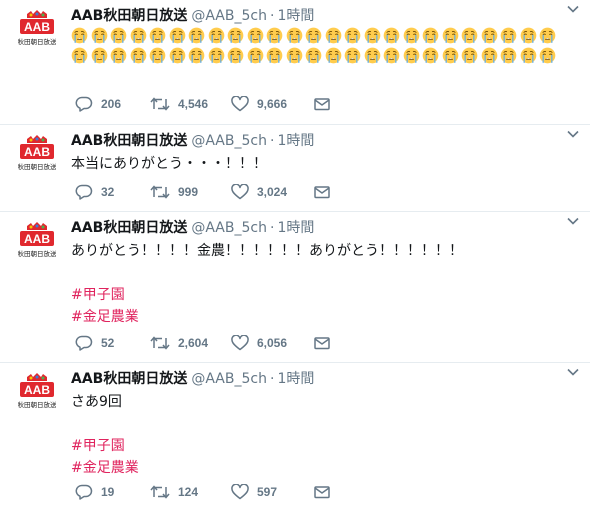 This screenshot has height=512, width=590. What do you see at coordinates (267, 251) in the screenshot?
I see `tweet-text: ありがとう！！！！金農！！！！！！ありがとう！！！！！！` at bounding box center [267, 251].